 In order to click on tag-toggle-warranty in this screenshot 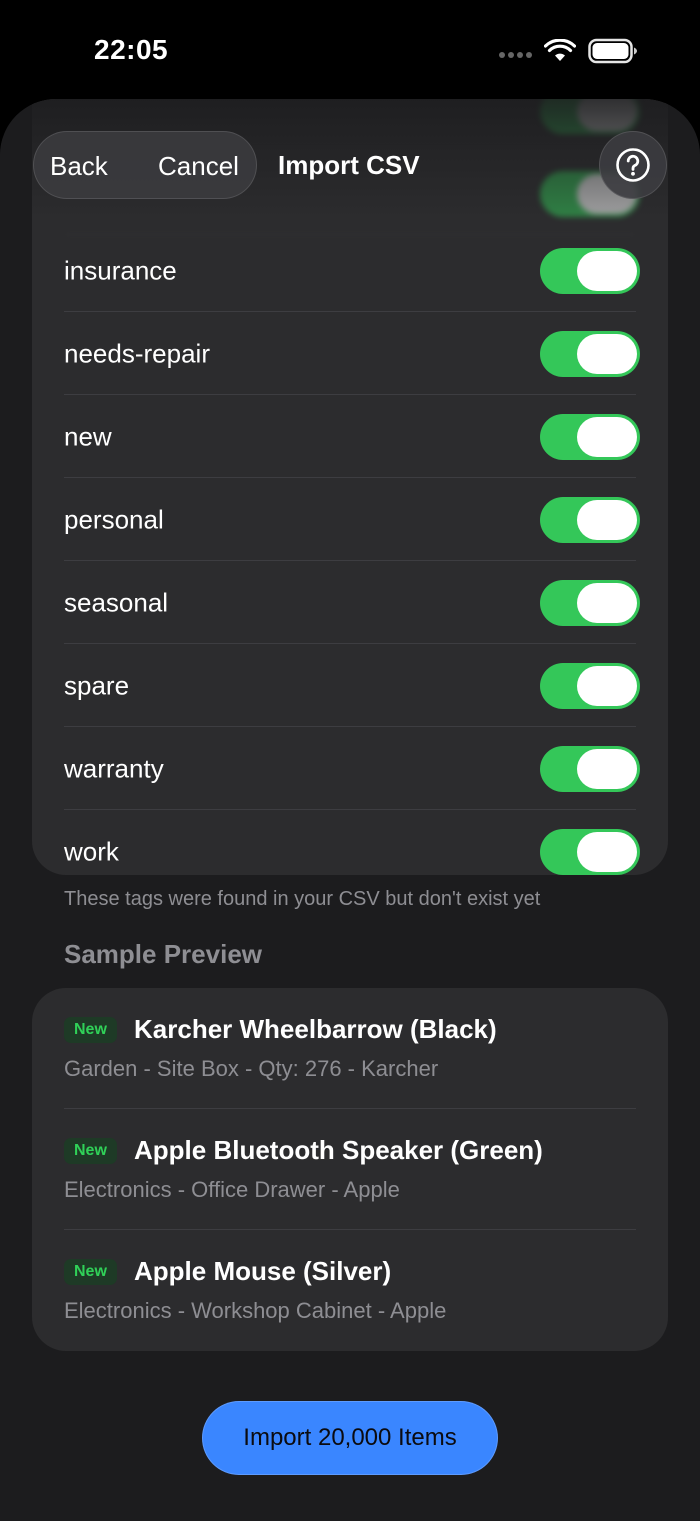, I will do `click(590, 768)`.